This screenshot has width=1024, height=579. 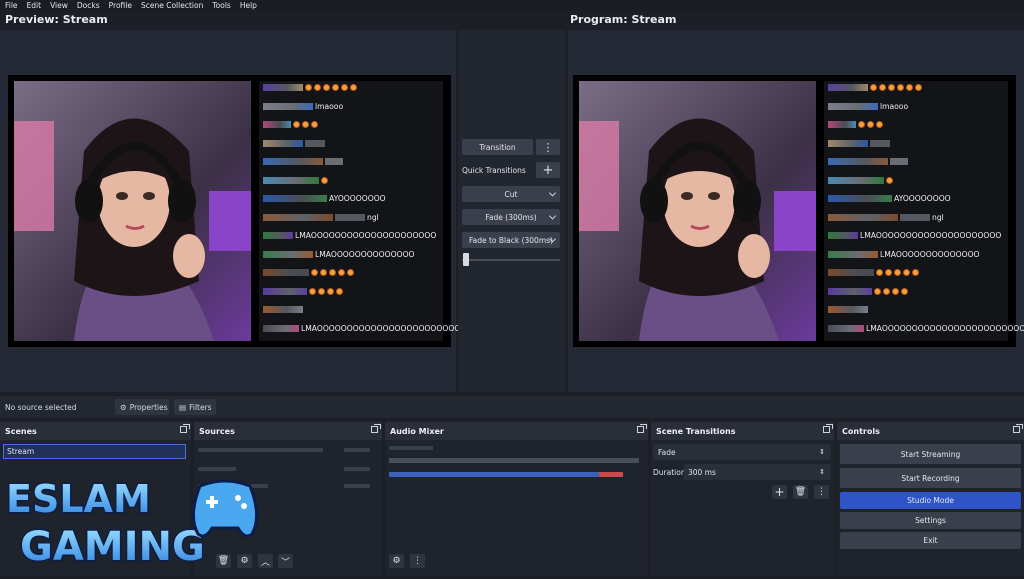 I want to click on source-item-3-icons, so click(x=357, y=486).